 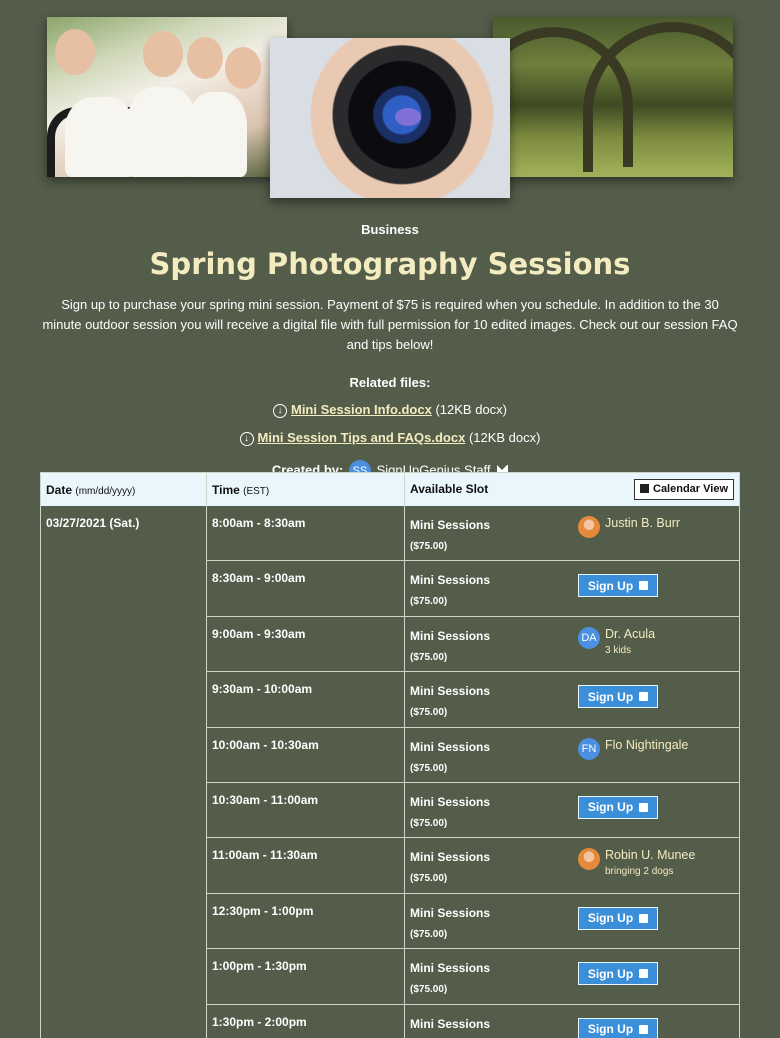 I want to click on file-item: ↓ Mini Session Info.docx (12KB docx), so click(x=390, y=410).